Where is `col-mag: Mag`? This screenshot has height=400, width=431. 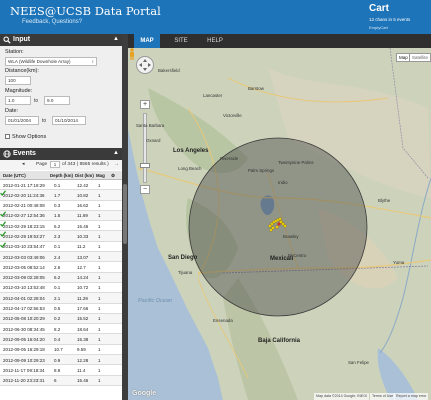
col-mag: Mag is located at coordinates (100, 175).